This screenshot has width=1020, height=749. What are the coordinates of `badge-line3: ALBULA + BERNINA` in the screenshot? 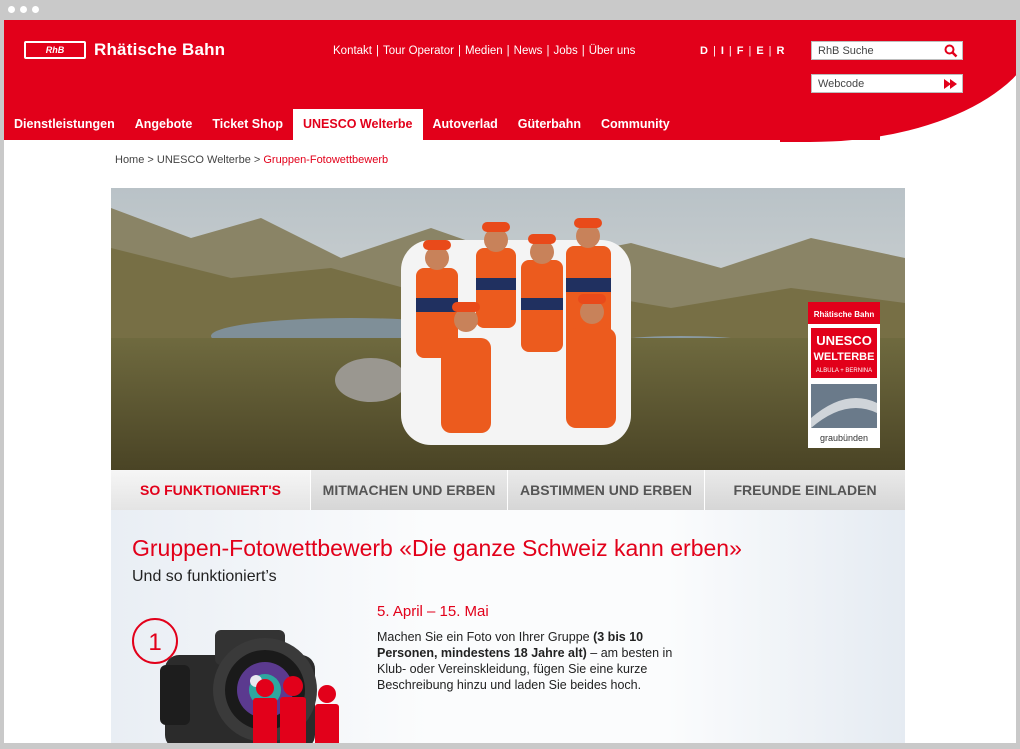 It's located at (844, 371).